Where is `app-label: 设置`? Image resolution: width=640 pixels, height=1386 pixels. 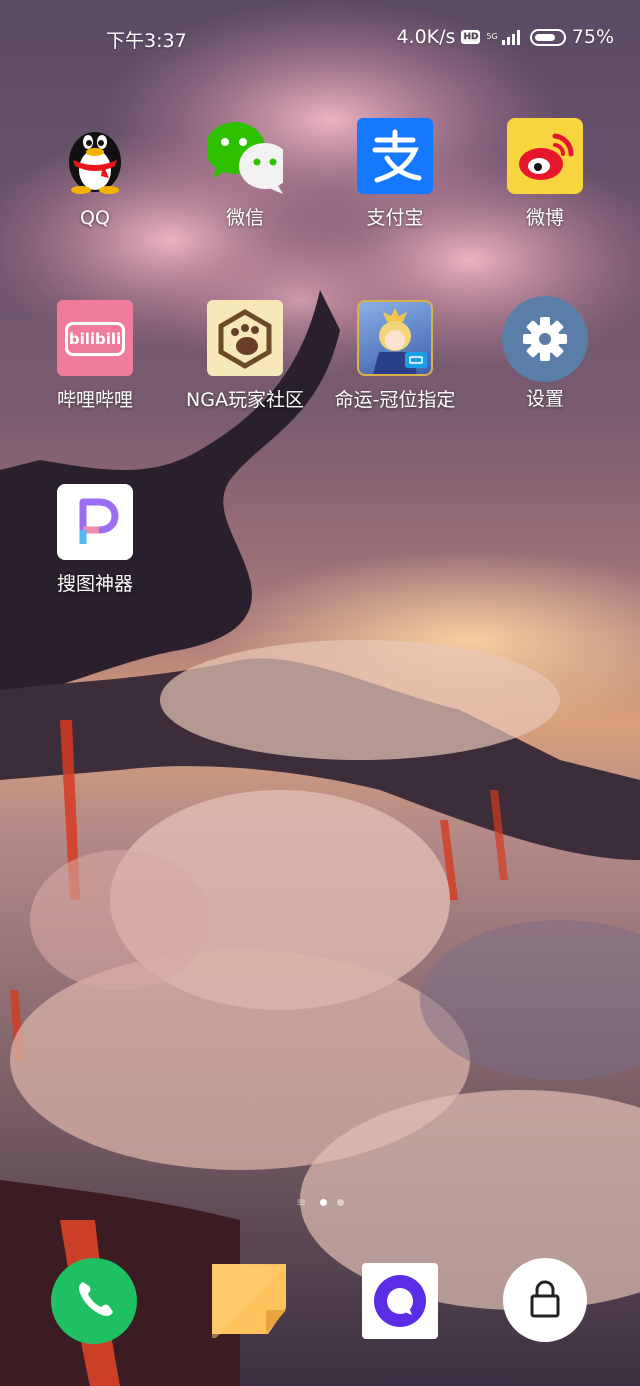 app-label: 设置 is located at coordinates (544, 399).